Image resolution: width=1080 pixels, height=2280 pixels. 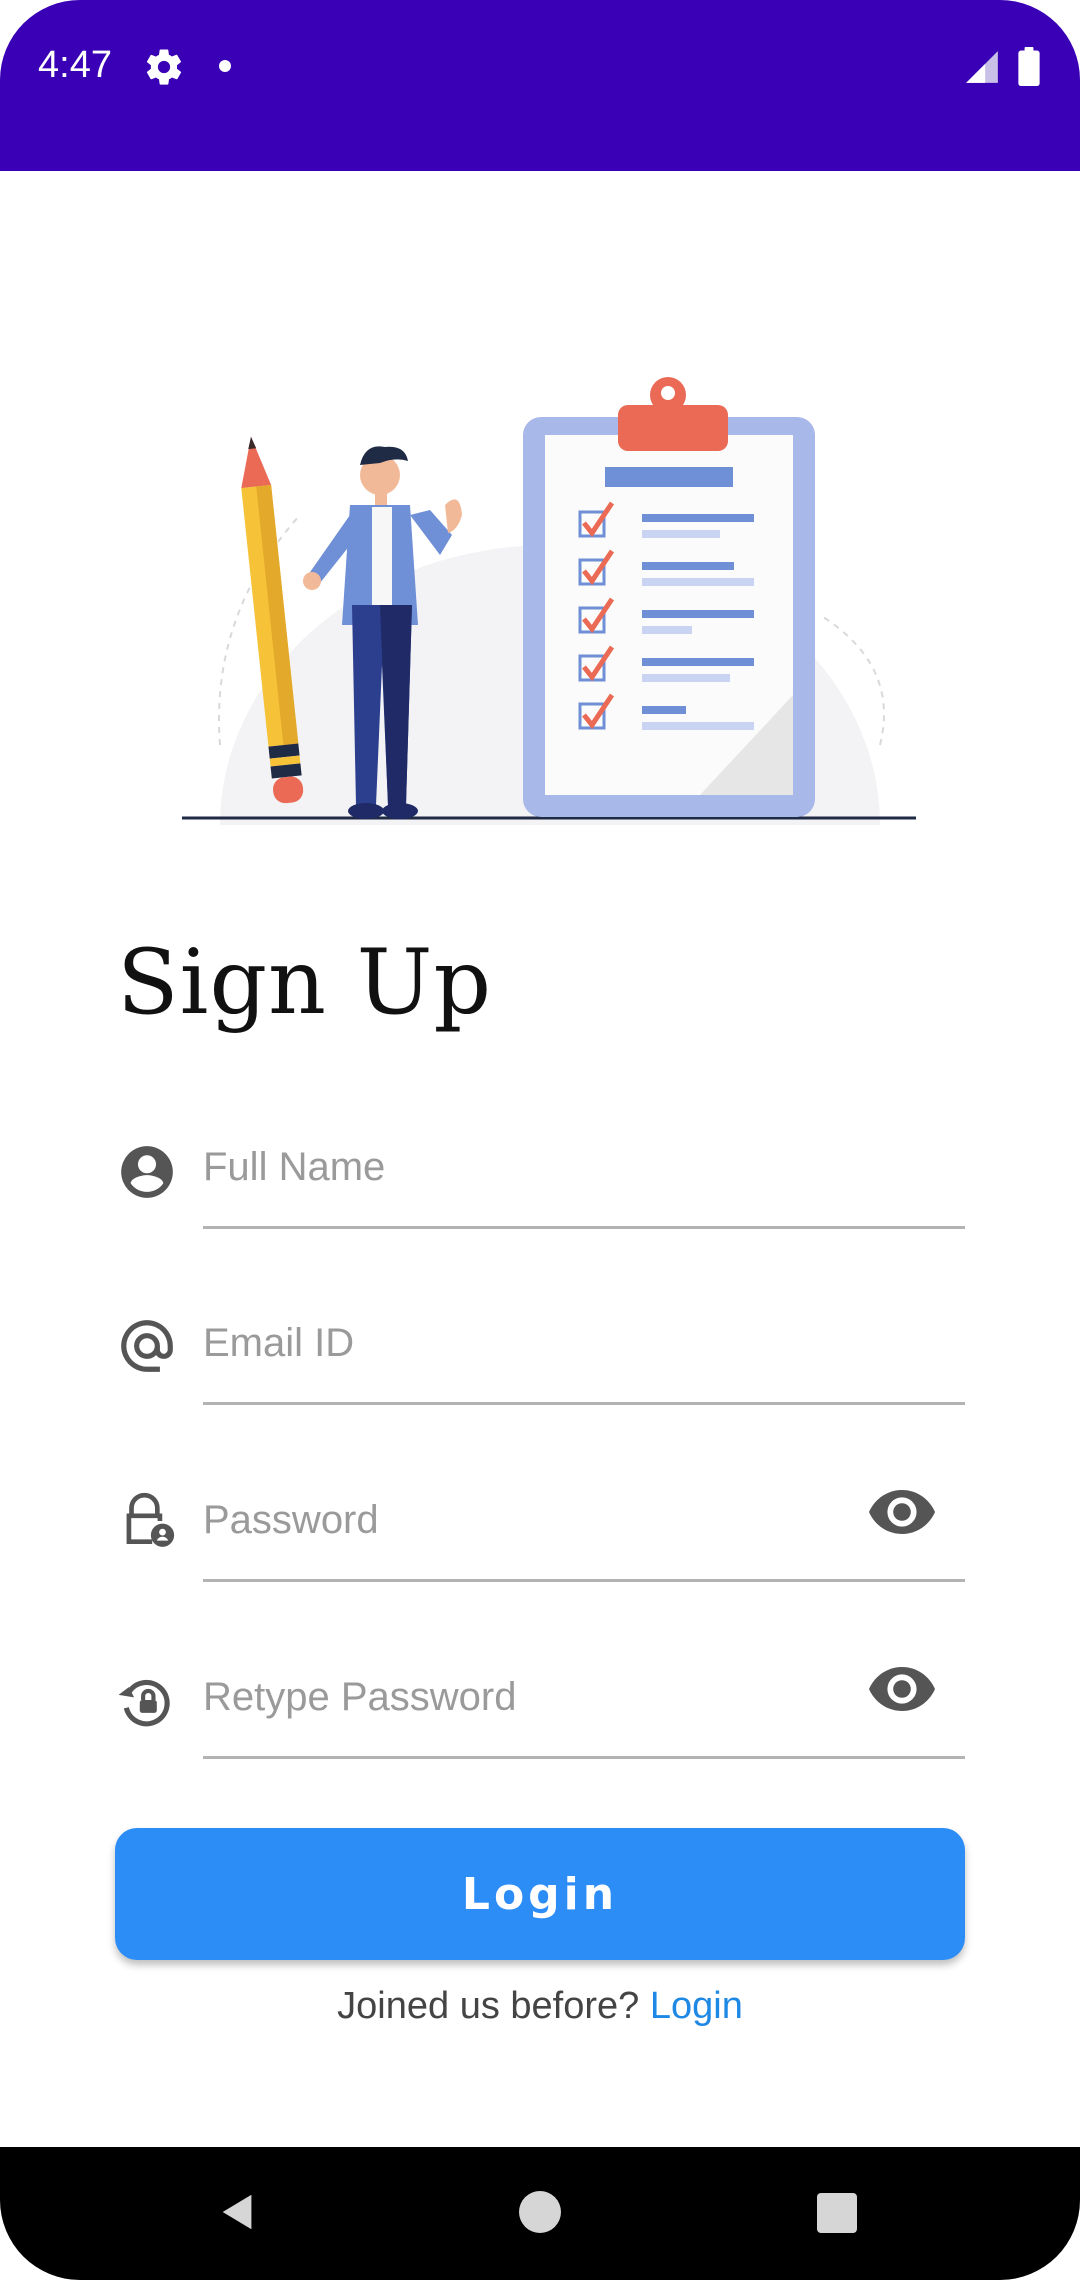 What do you see at coordinates (75, 65) in the screenshot?
I see `status-time: 4:47` at bounding box center [75, 65].